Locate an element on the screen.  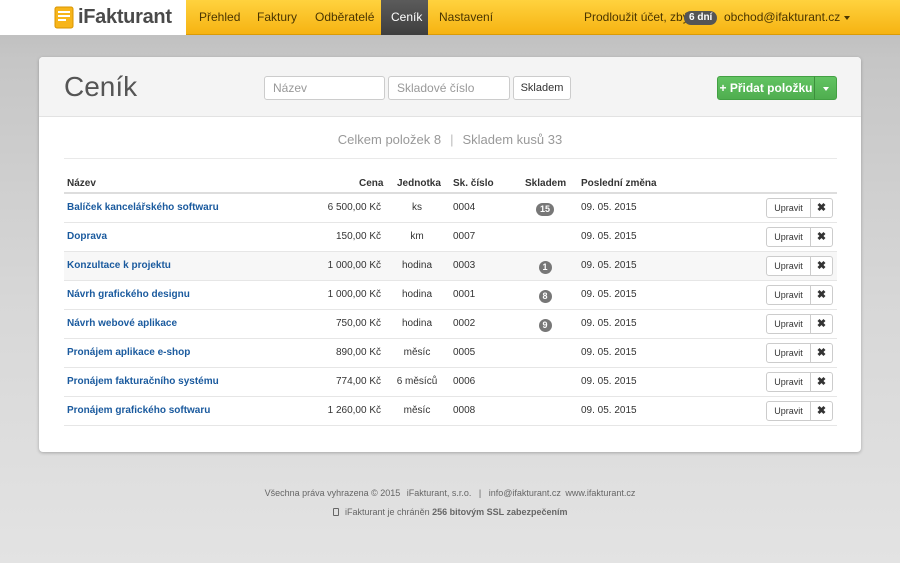
account-menu: obchod@ifakturant.cz is located at coordinates (787, 17).